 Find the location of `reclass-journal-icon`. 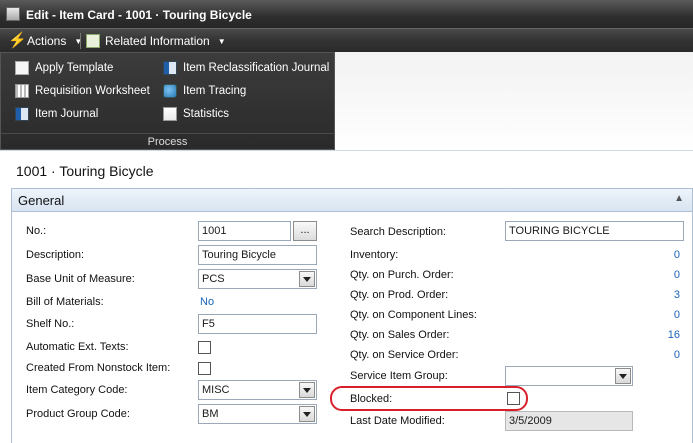

reclass-journal-icon is located at coordinates (170, 68).